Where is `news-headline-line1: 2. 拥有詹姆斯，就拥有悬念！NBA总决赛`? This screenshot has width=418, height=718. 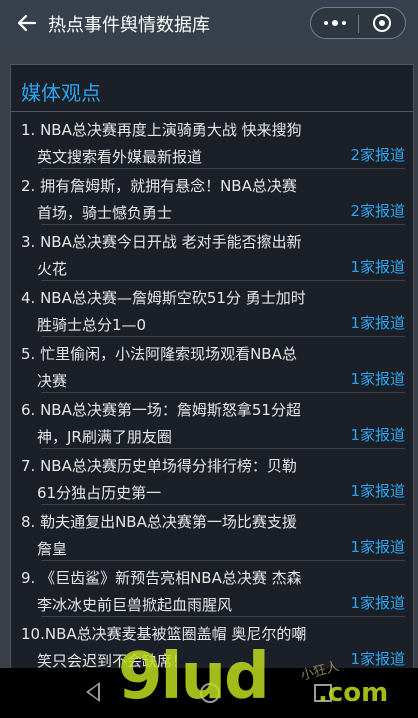 news-headline-line1: 2. 拥有詹姆斯，就拥有悬念！NBA总决赛 is located at coordinates (159, 186).